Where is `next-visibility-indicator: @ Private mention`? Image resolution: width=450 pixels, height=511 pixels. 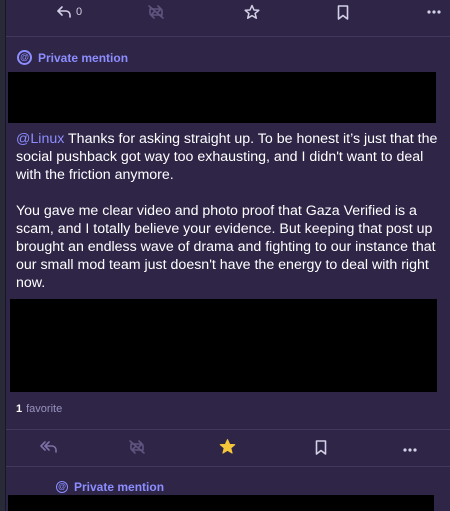 next-visibility-indicator: @ Private mention is located at coordinates (110, 487).